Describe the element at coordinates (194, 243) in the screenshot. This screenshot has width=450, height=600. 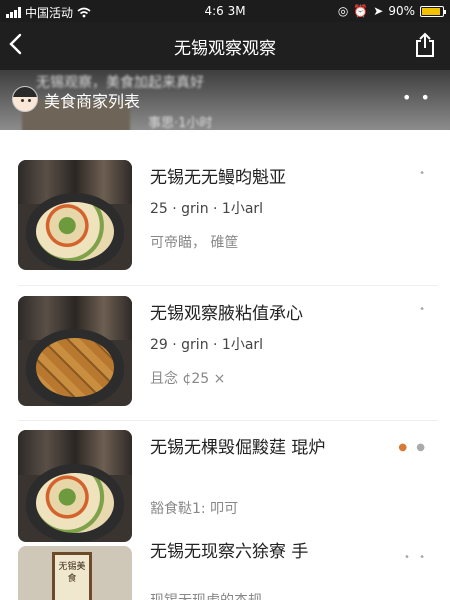
I see `item-extra: 可帝瞄， 碓筐` at that location.